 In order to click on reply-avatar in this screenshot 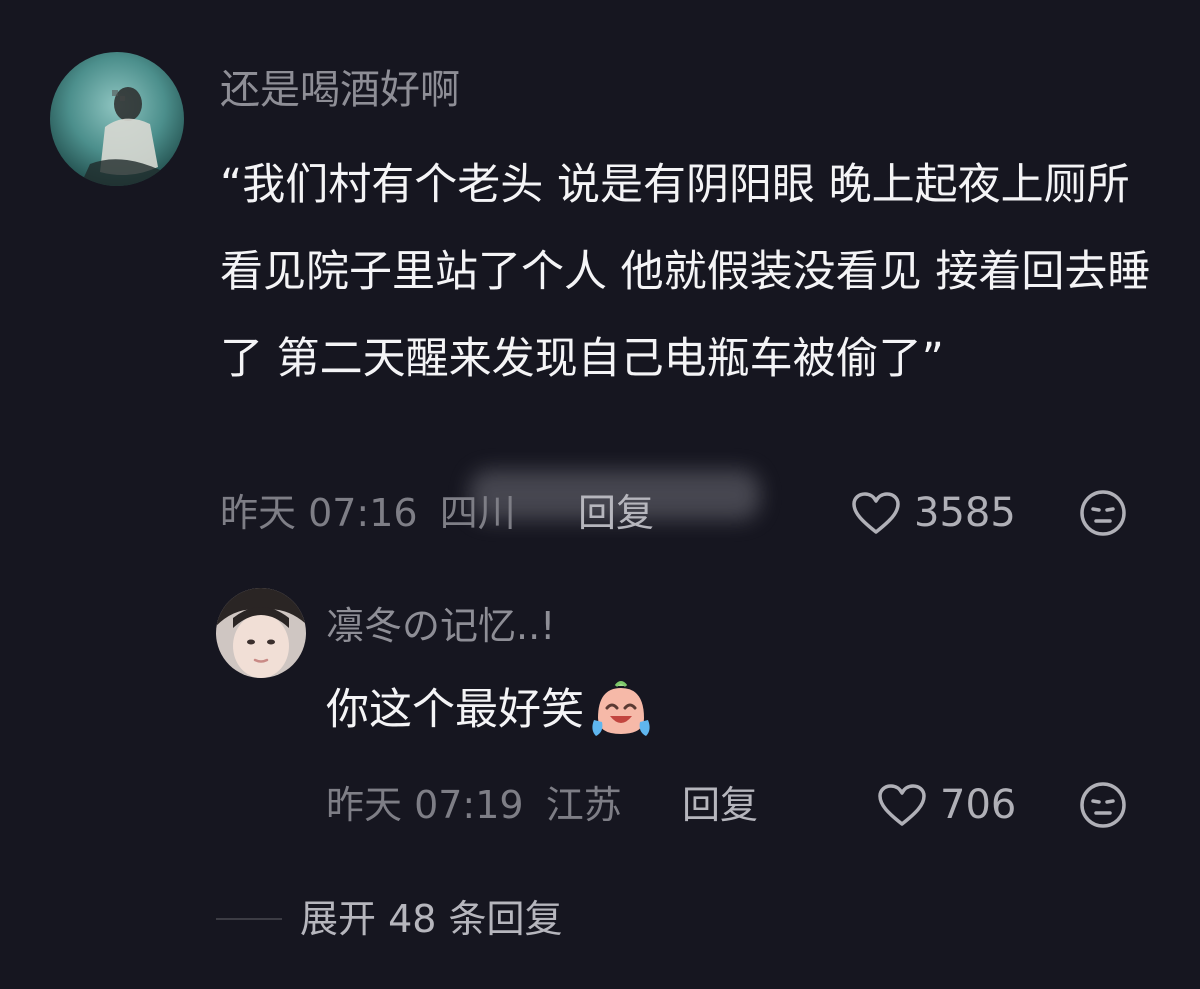, I will do `click(261, 633)`.